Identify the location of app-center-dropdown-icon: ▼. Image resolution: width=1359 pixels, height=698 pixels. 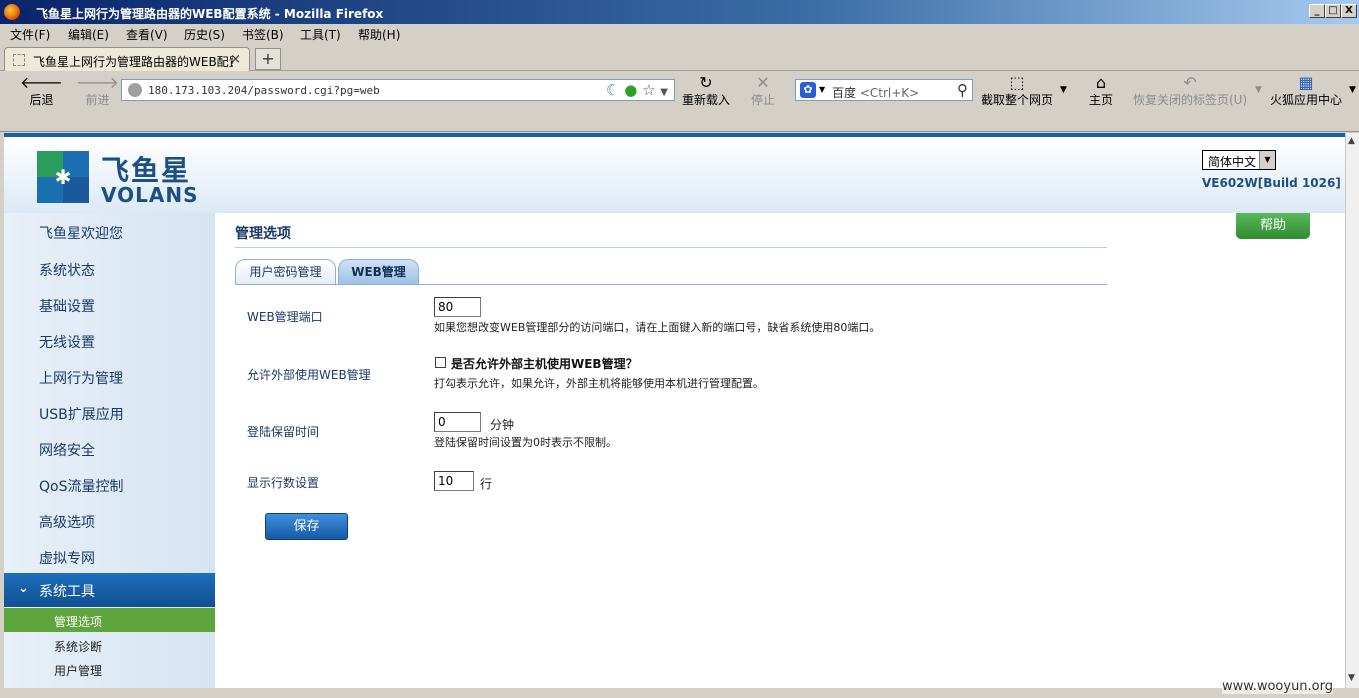
(1352, 90).